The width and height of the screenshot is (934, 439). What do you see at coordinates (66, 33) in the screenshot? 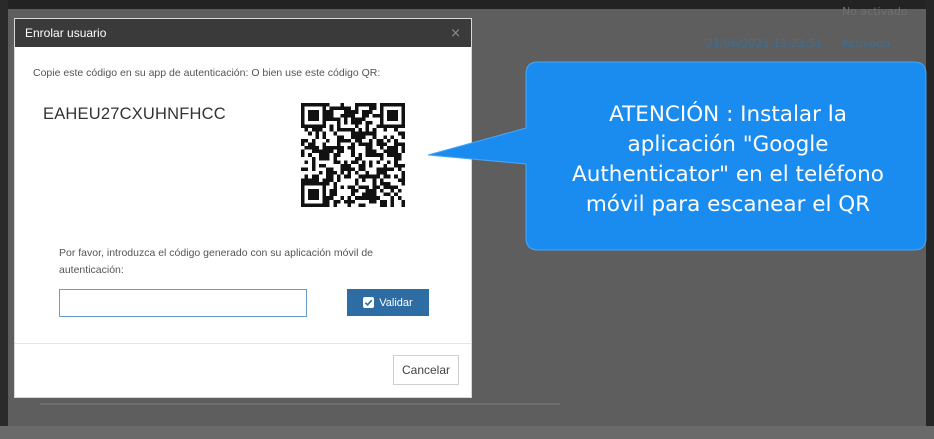
I see `modal-title: Enrolar usuario` at bounding box center [66, 33].